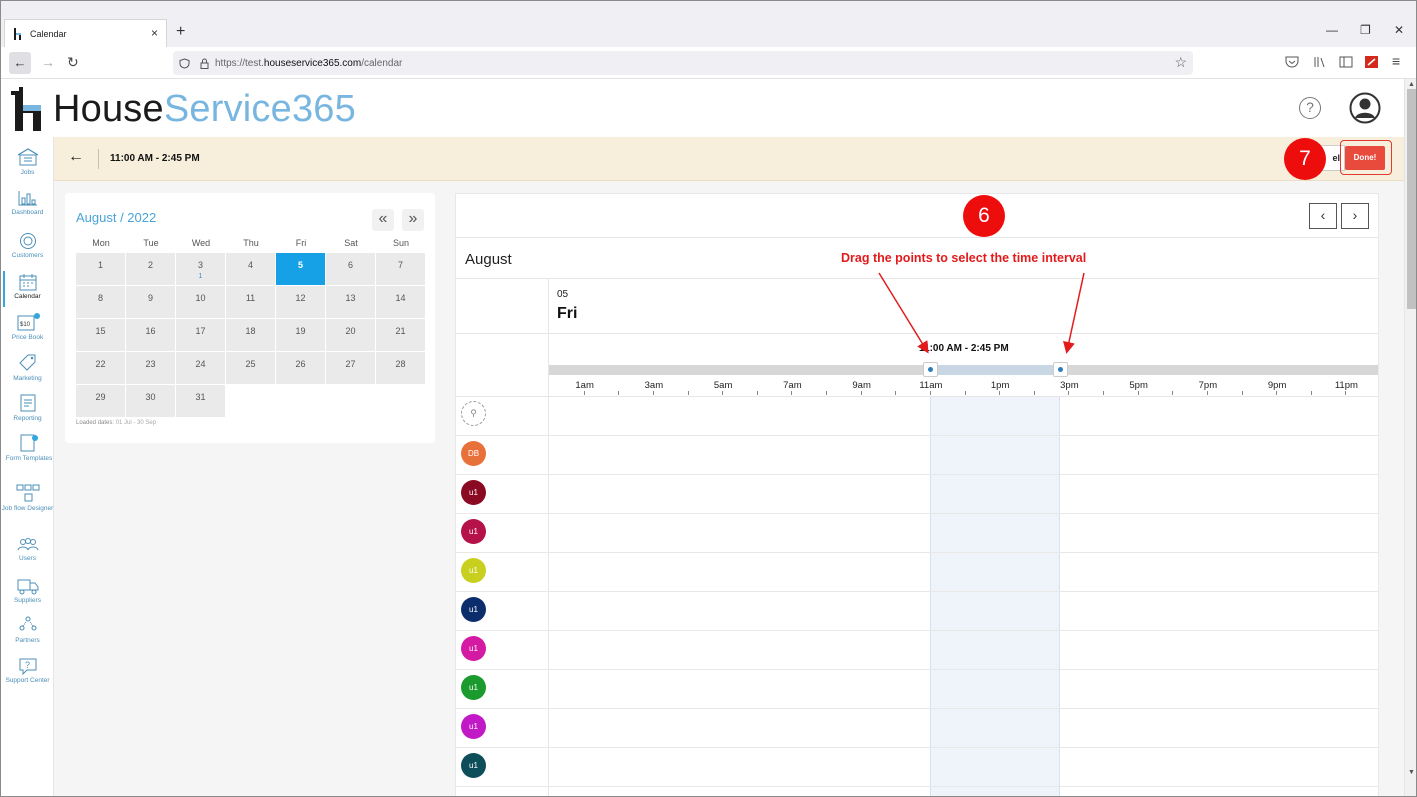 The width and height of the screenshot is (1417, 797). Describe the element at coordinates (903, 313) in the screenshot. I see `arrow-to-start-handle` at that location.